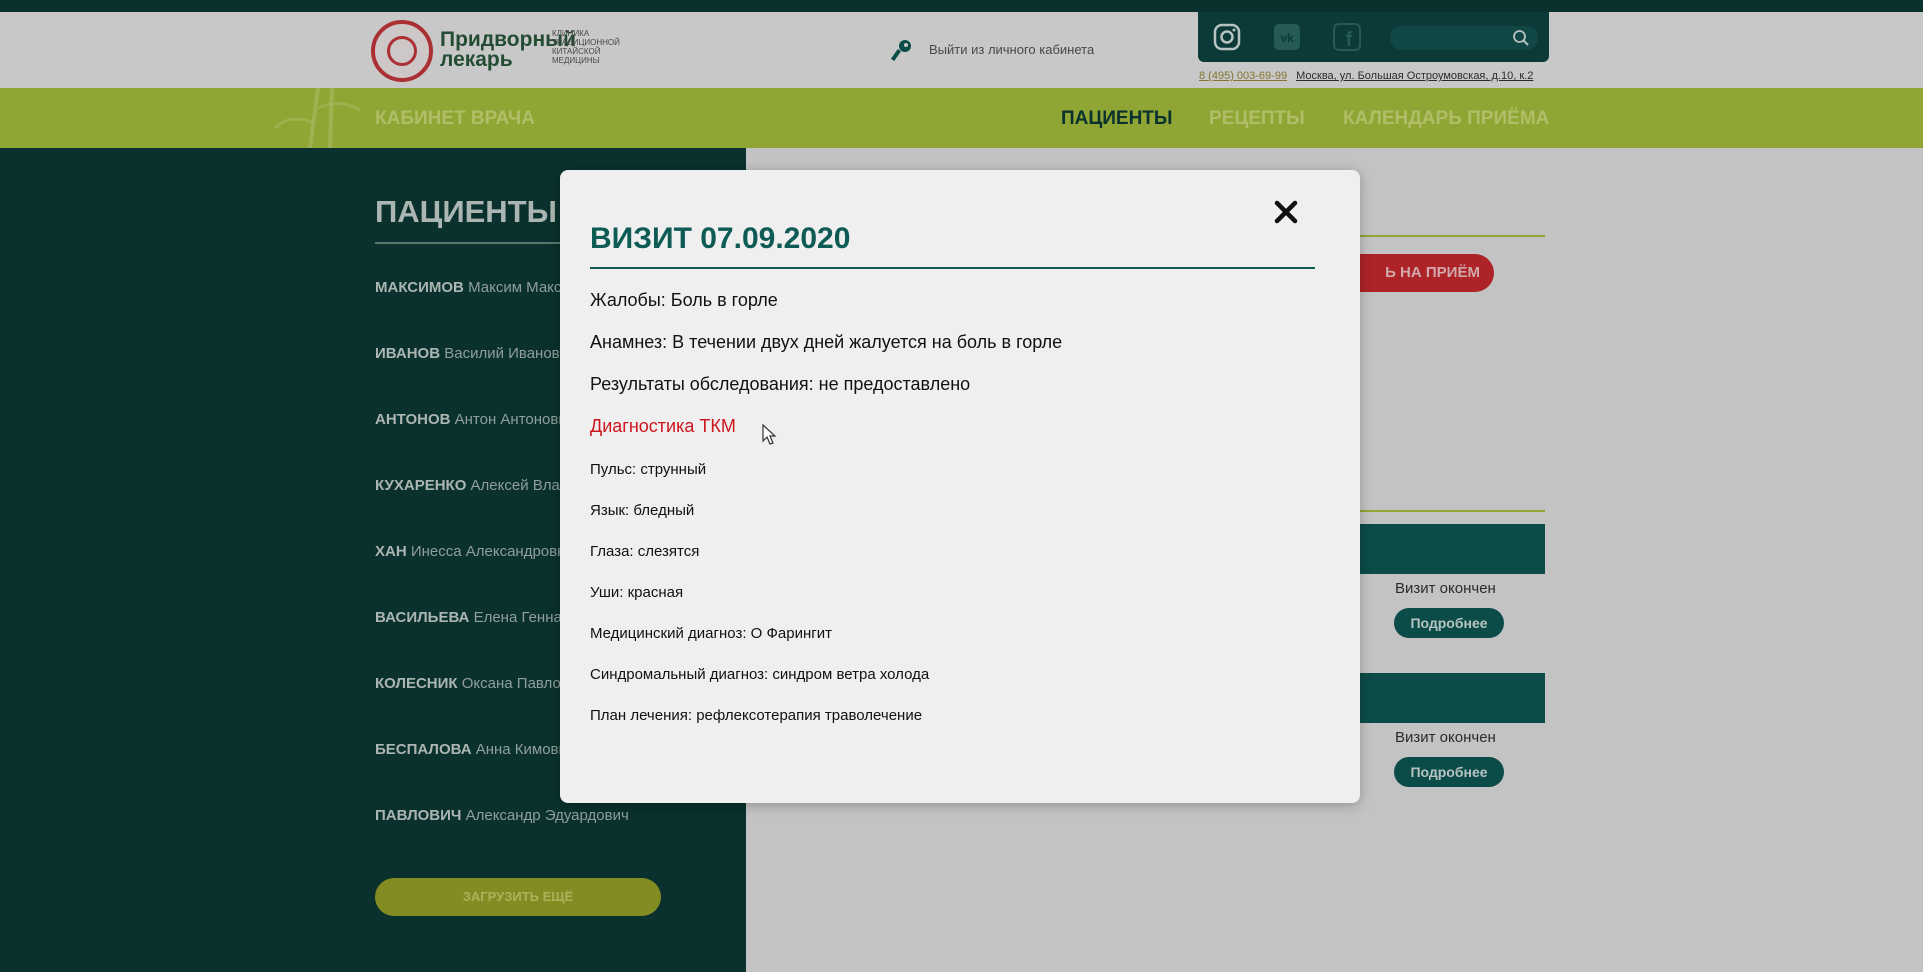  What do you see at coordinates (637, 592) in the screenshot?
I see `ears-text: Уши: красная` at bounding box center [637, 592].